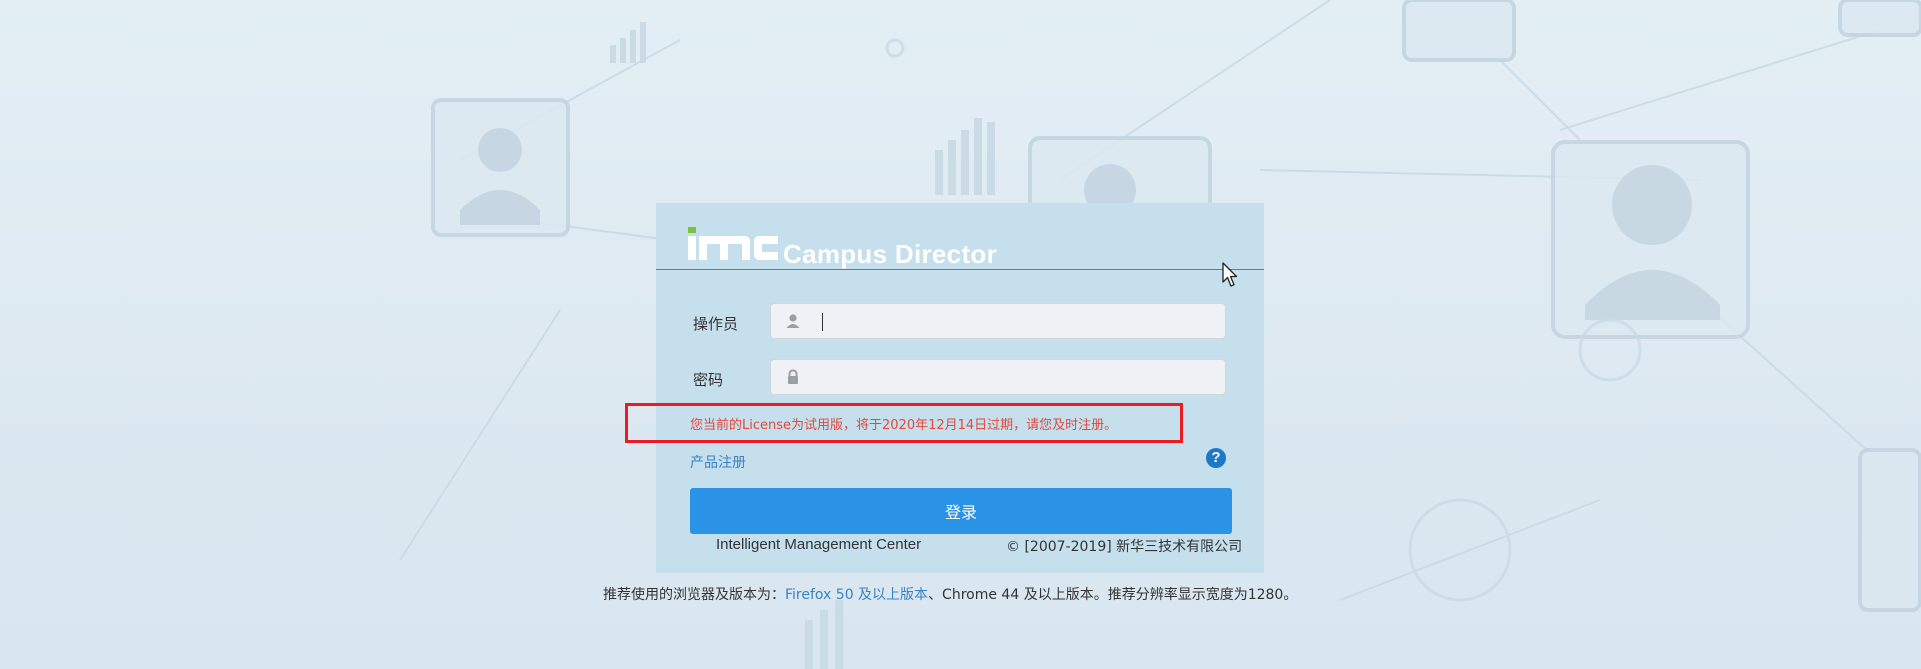 This screenshot has width=1921, height=669. Describe the element at coordinates (793, 321) in the screenshot. I see `user-icon` at that location.